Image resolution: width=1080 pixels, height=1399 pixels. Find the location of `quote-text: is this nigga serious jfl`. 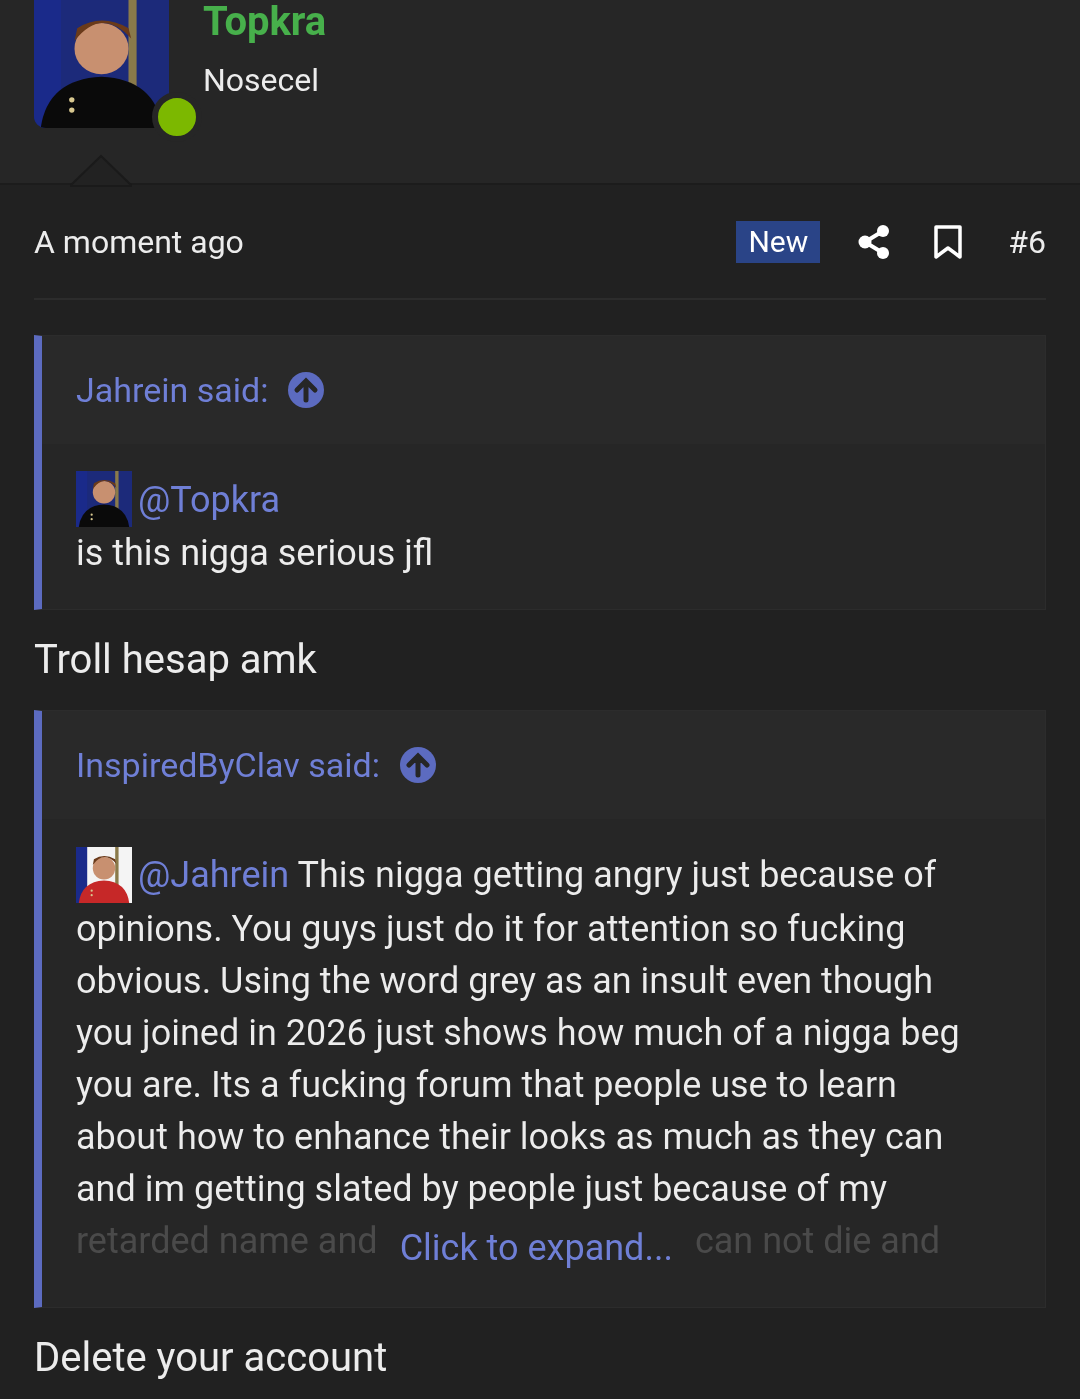

quote-text: is this nigga serious jfl is located at coordinates (255, 554).